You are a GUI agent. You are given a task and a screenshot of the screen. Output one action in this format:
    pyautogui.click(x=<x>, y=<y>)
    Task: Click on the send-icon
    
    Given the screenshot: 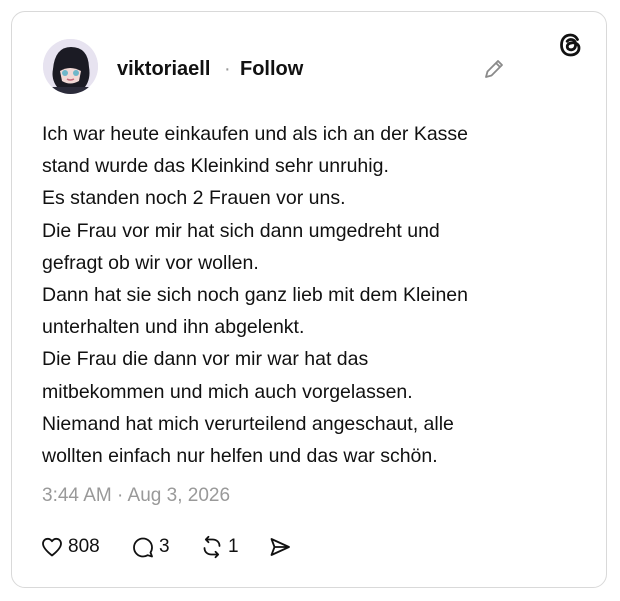 What is the action you would take?
    pyautogui.click(x=280, y=547)
    